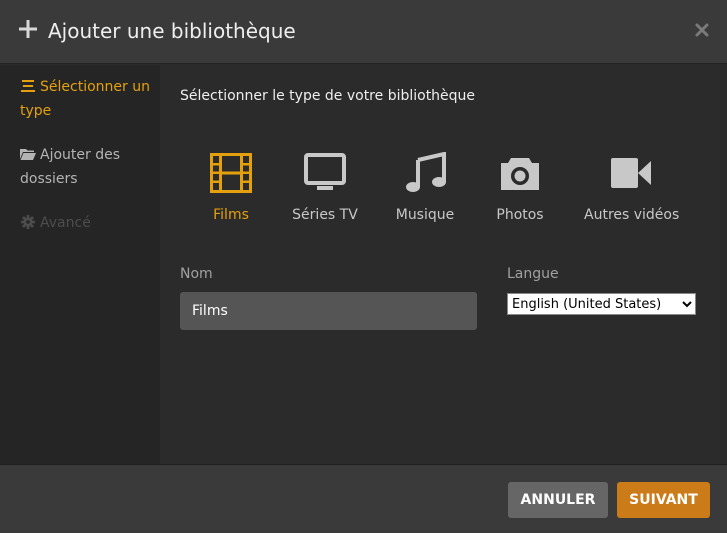 This screenshot has height=533, width=727. I want to click on library-name-input, so click(328, 311).